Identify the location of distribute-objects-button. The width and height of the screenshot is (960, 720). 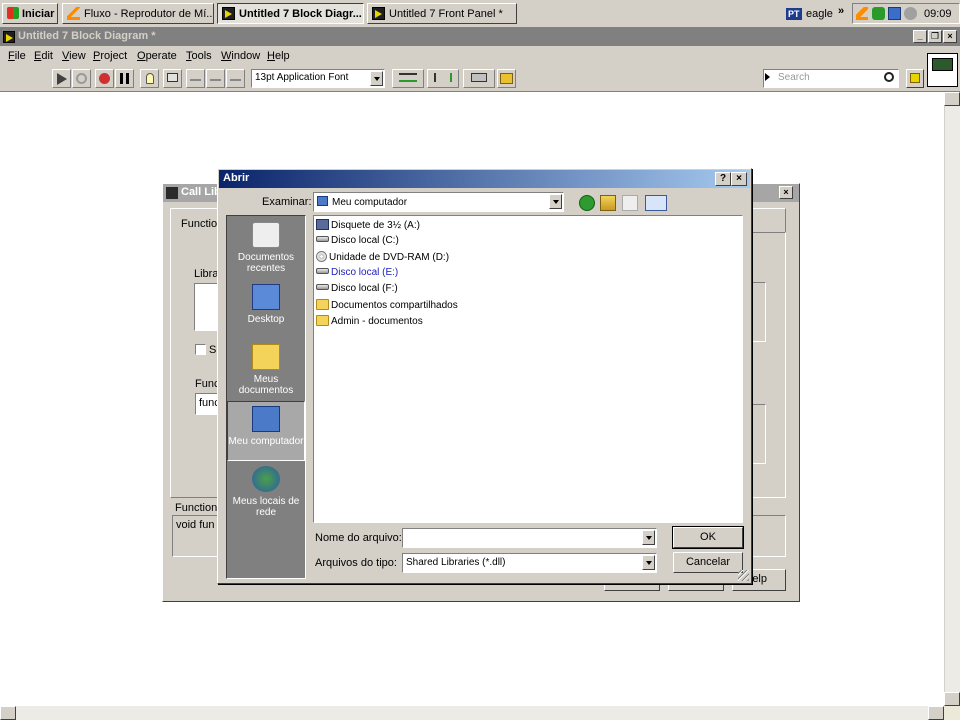
(443, 78).